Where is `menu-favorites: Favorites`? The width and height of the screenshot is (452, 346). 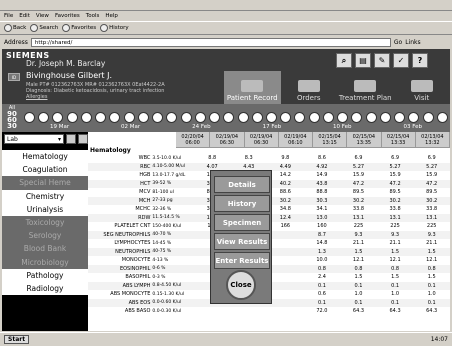
menu-favorites: Favorites is located at coordinates (67, 16).